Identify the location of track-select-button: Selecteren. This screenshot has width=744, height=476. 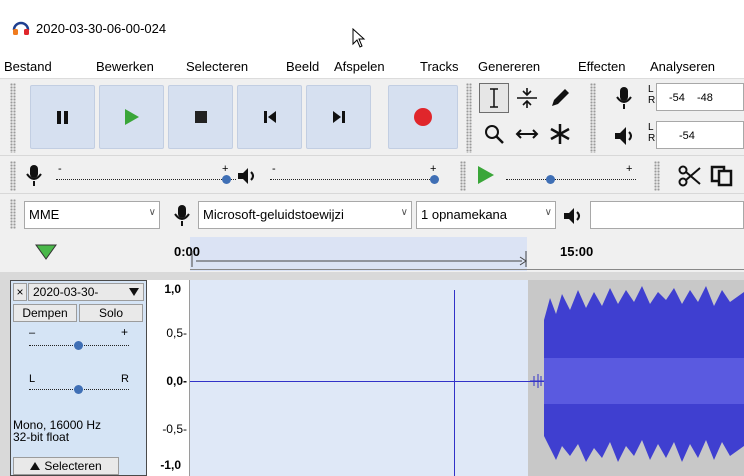
(66, 466).